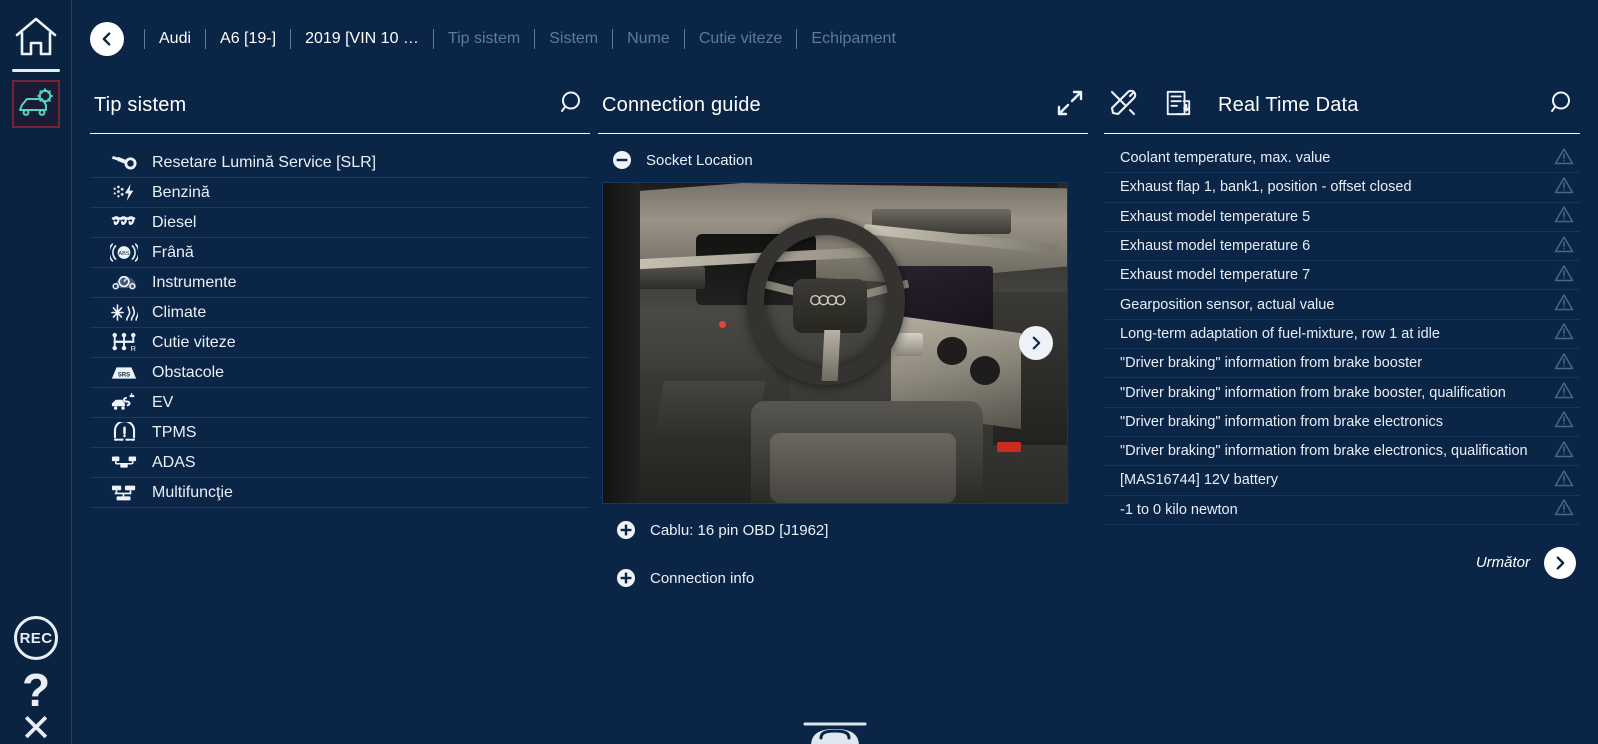 This screenshot has height=744, width=1598. Describe the element at coordinates (124, 493) in the screenshot. I see `multifunction-icon` at that location.